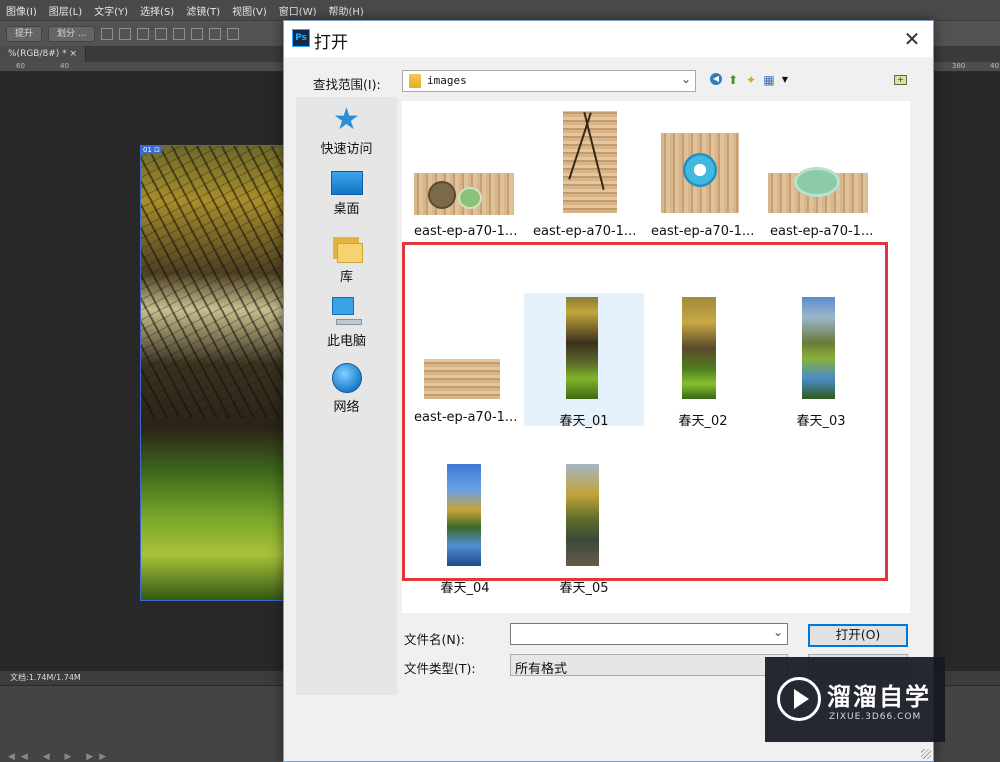 The width and height of the screenshot is (1000, 762). What do you see at coordinates (347, 249) in the screenshot?
I see `library-icon` at bounding box center [347, 249].